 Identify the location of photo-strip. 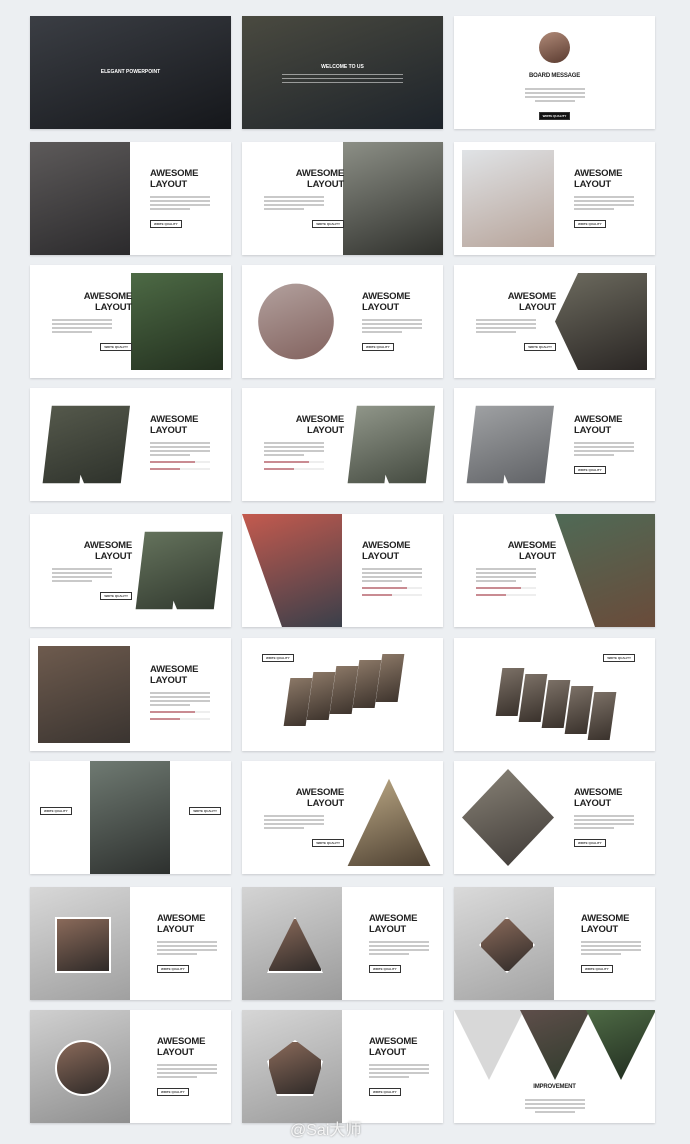
(602, 716).